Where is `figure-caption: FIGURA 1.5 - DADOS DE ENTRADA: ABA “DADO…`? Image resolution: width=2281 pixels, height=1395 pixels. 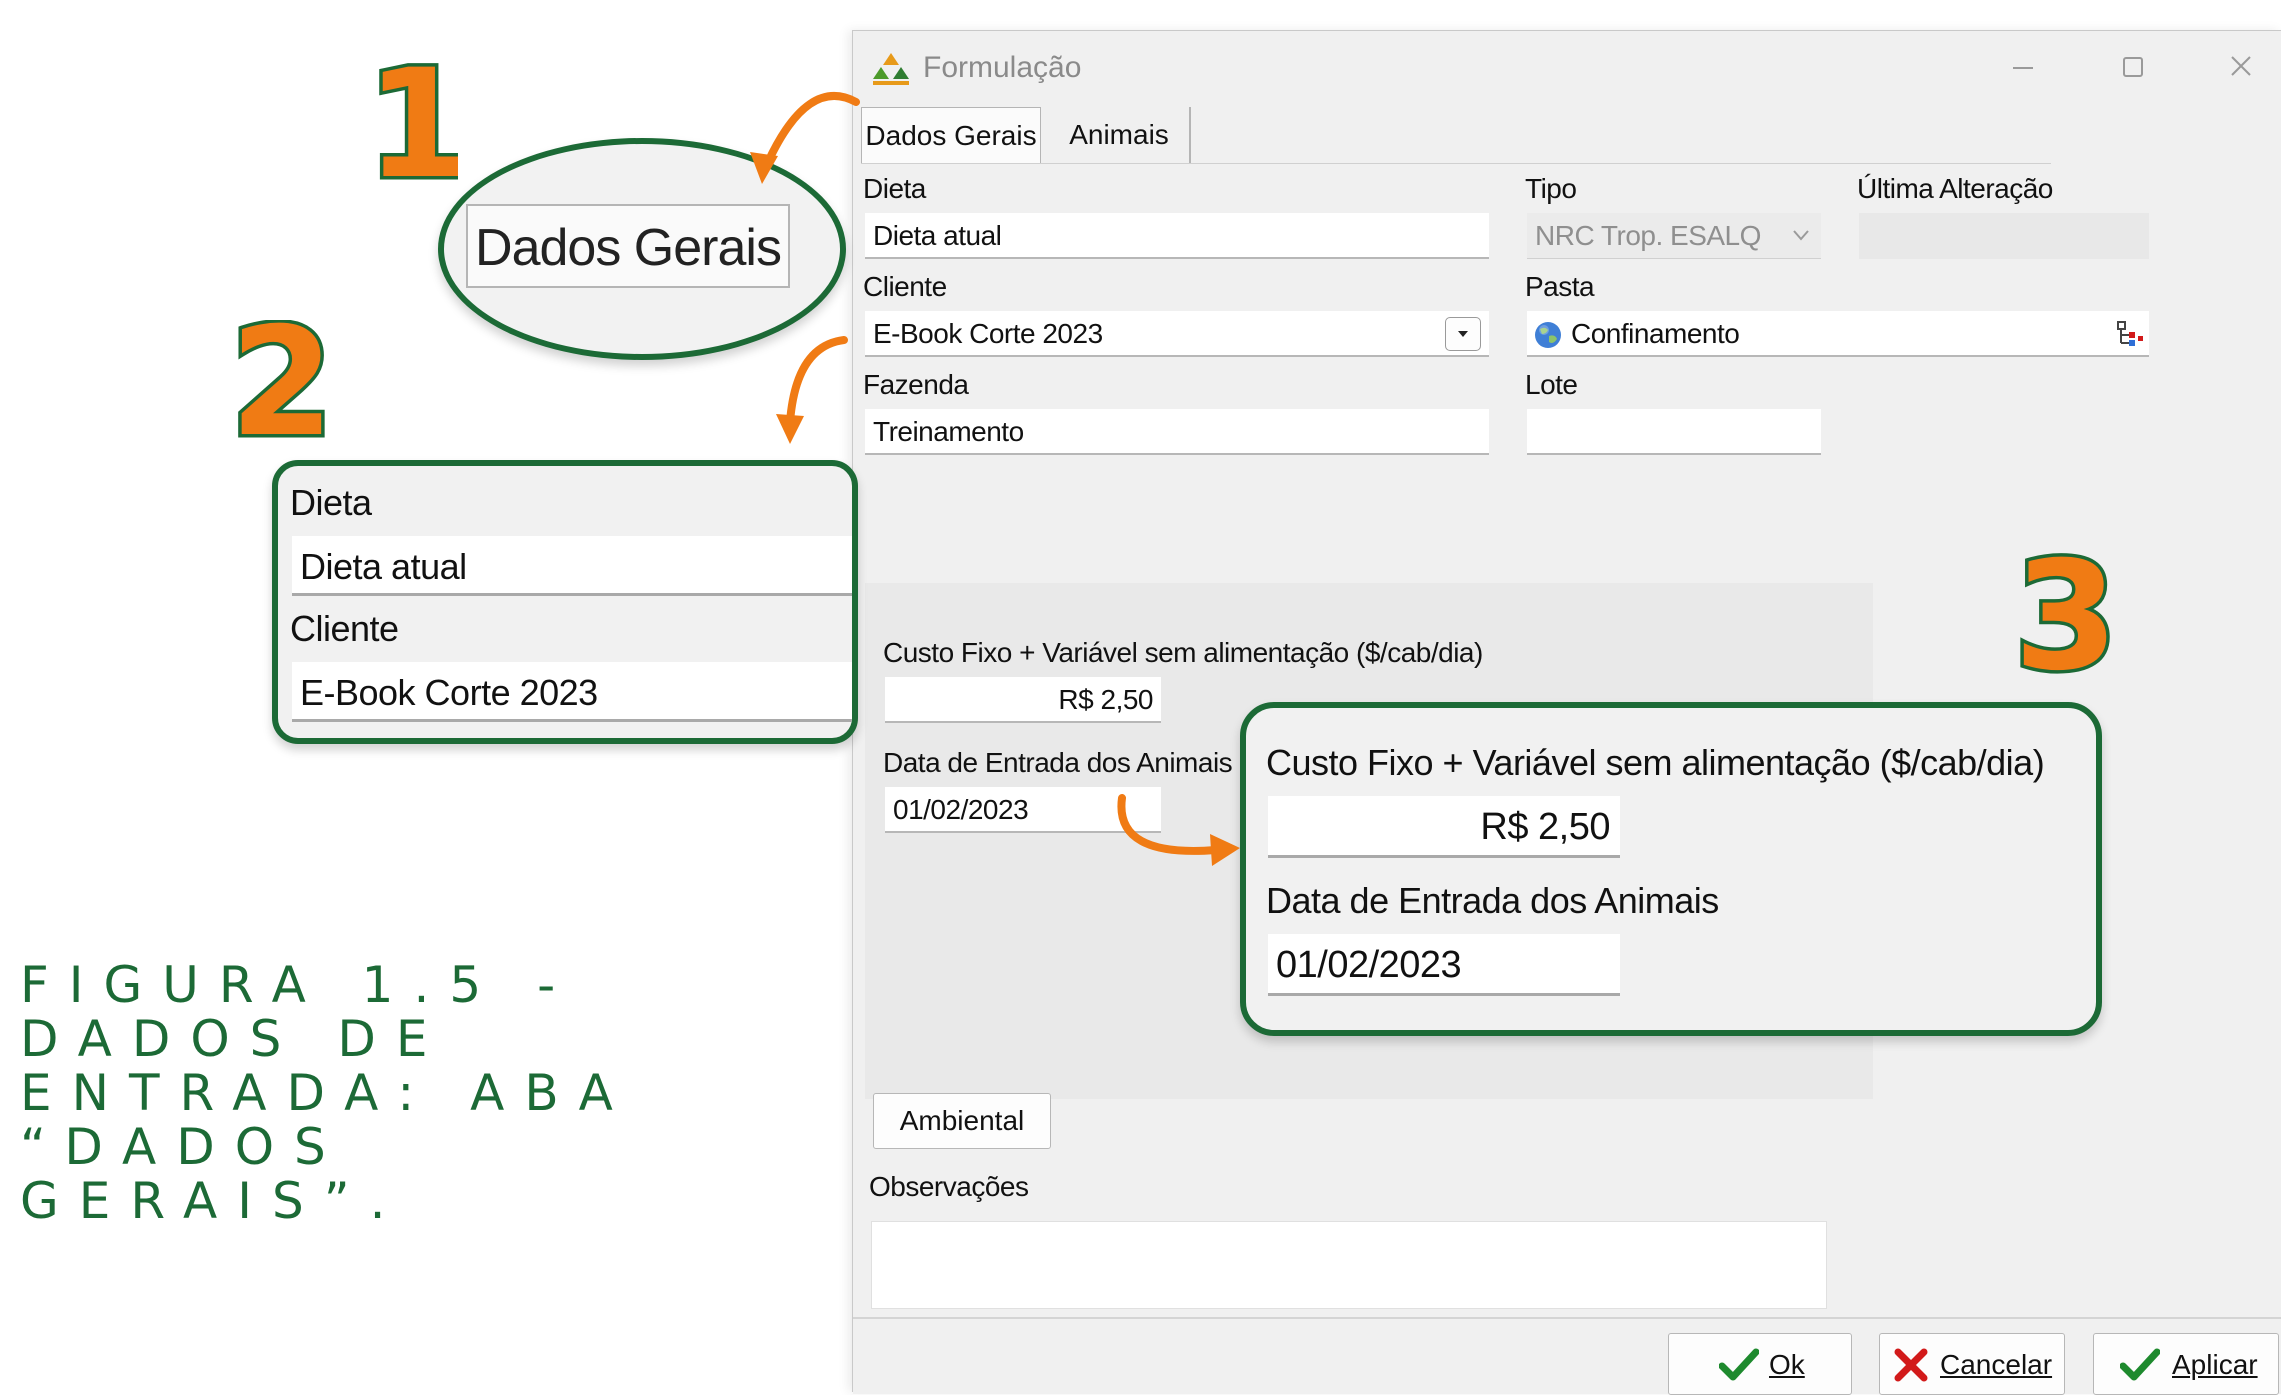
figure-caption: FIGURA 1.5 - DADOS DE ENTRADA: ABA “DADO… is located at coordinates (326, 1093).